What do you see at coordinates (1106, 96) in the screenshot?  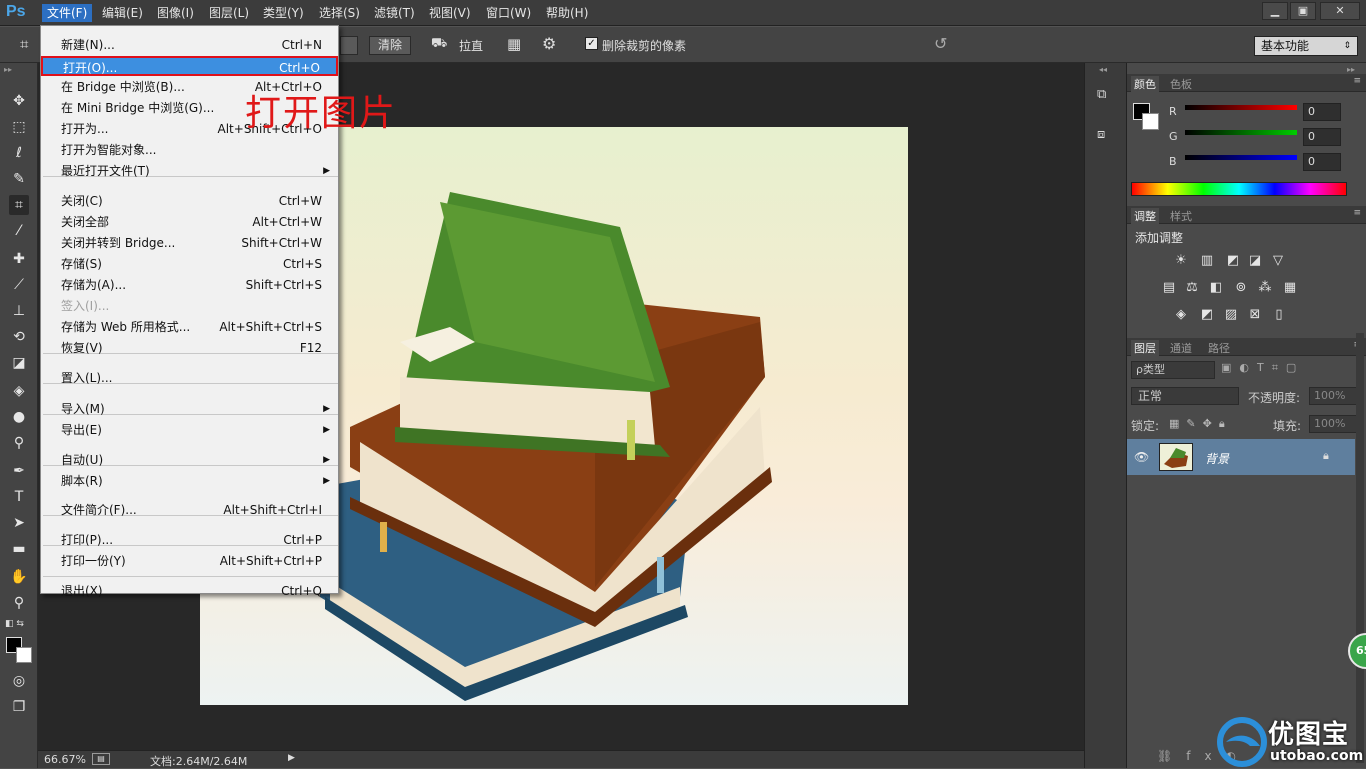 I see `history-panel-icon: ⧉` at bounding box center [1106, 96].